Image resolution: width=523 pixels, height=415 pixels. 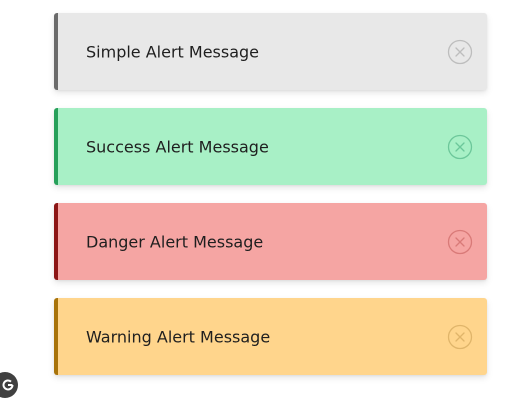 I want to click on alert-message: Danger Alert Message, so click(x=175, y=241).